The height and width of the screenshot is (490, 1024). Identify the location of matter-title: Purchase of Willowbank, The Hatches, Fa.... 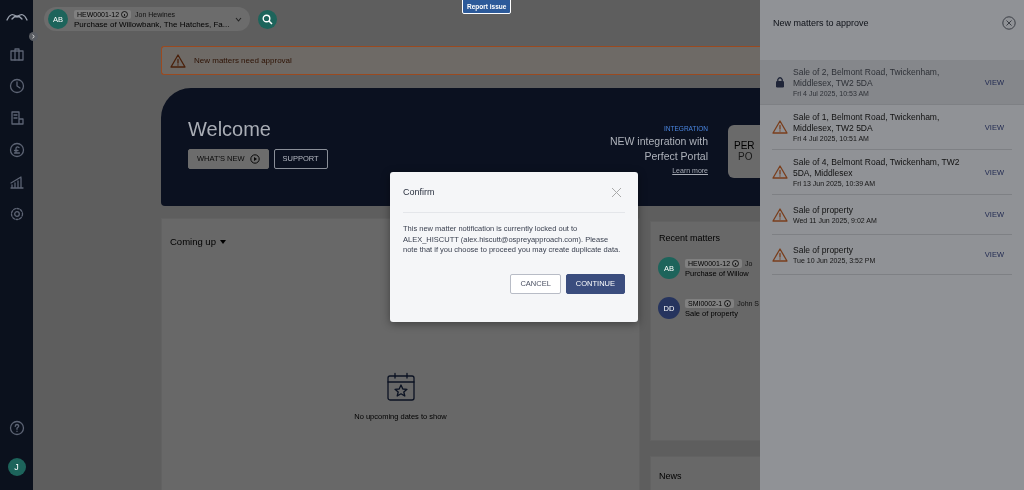
(151, 24).